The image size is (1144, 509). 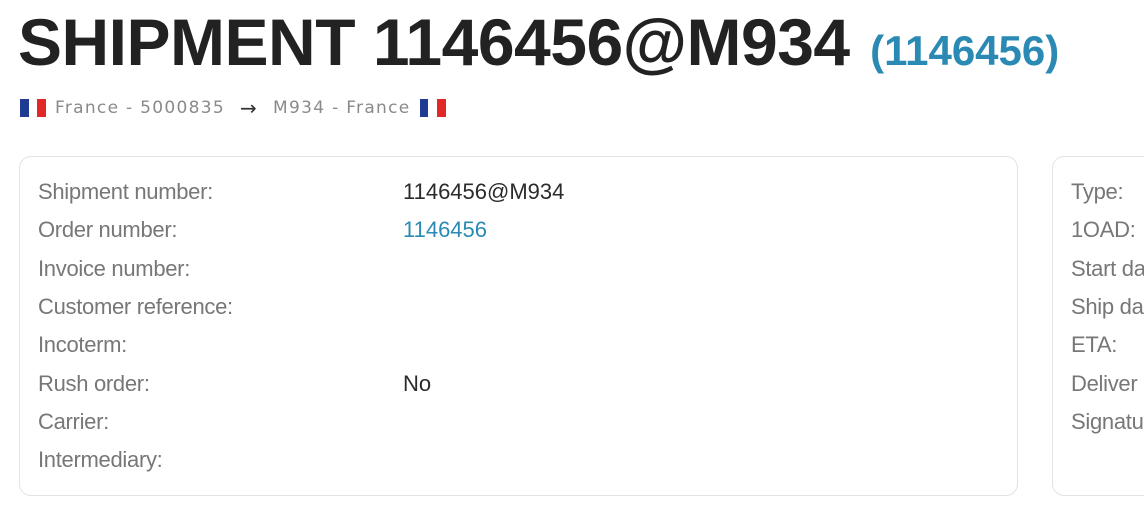 What do you see at coordinates (249, 108) in the screenshot?
I see `arrow-right-icon: →` at bounding box center [249, 108].